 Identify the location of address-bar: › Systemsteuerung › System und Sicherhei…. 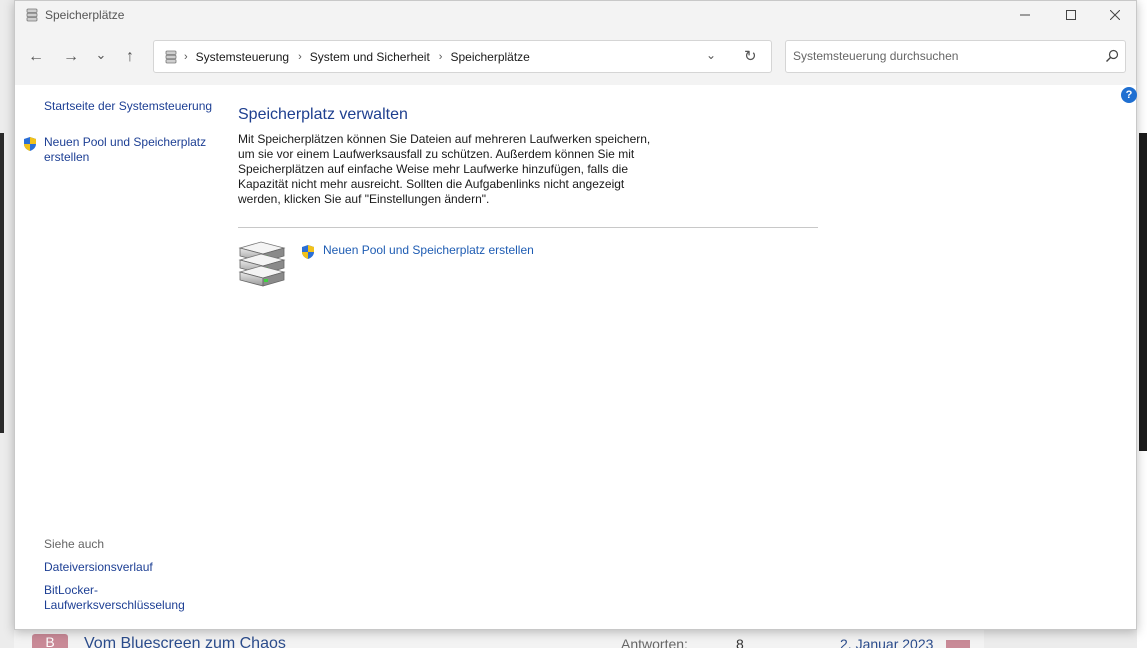
(462, 56).